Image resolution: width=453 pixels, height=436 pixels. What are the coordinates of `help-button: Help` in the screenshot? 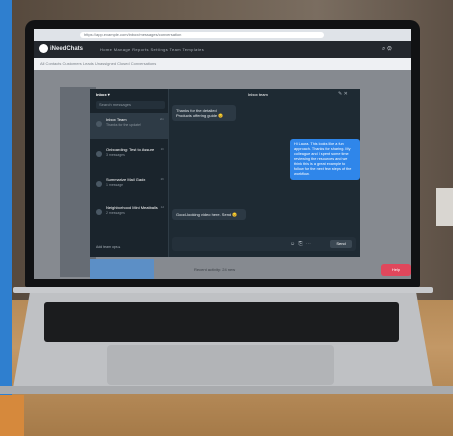 It's located at (396, 270).